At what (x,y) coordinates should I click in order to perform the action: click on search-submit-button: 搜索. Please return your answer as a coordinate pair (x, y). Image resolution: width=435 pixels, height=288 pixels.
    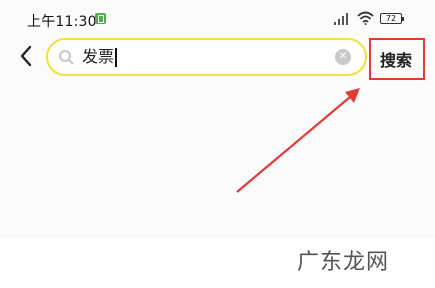
    Looking at the image, I should click on (396, 59).